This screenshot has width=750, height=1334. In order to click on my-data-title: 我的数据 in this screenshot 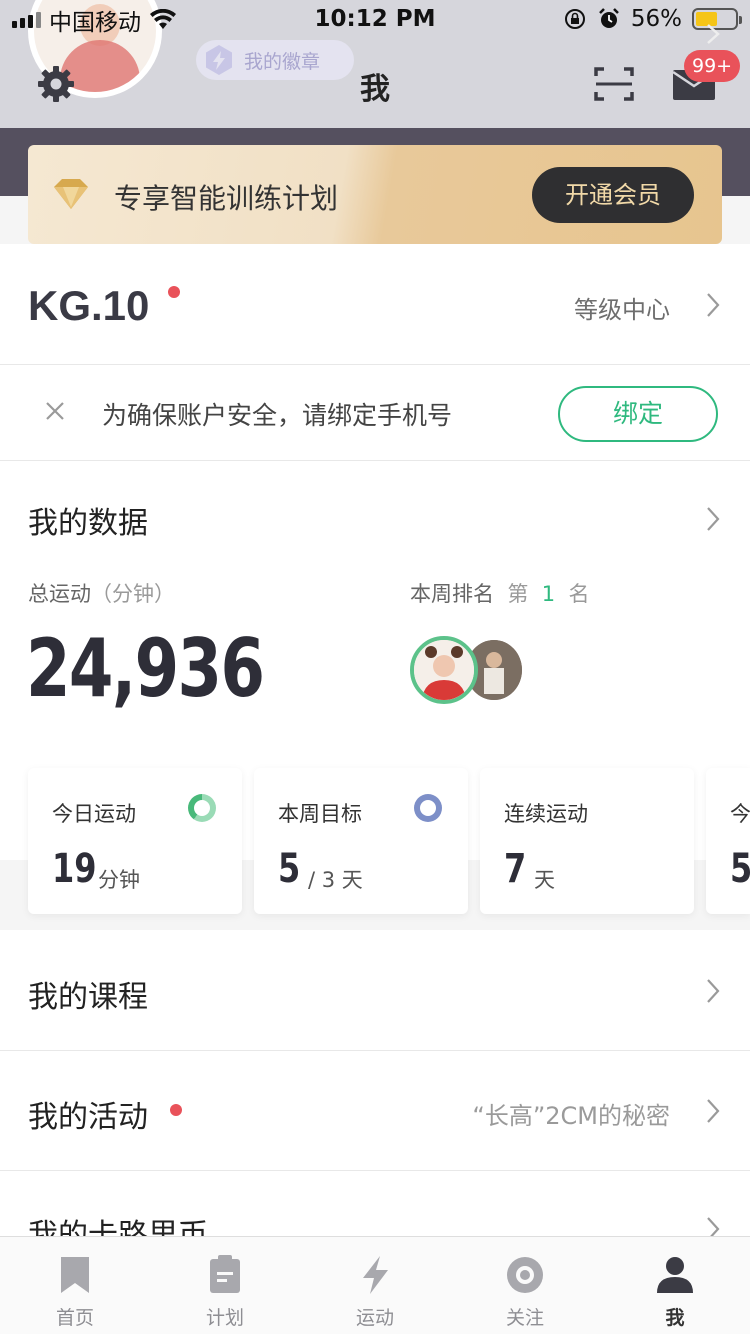, I will do `click(88, 520)`.